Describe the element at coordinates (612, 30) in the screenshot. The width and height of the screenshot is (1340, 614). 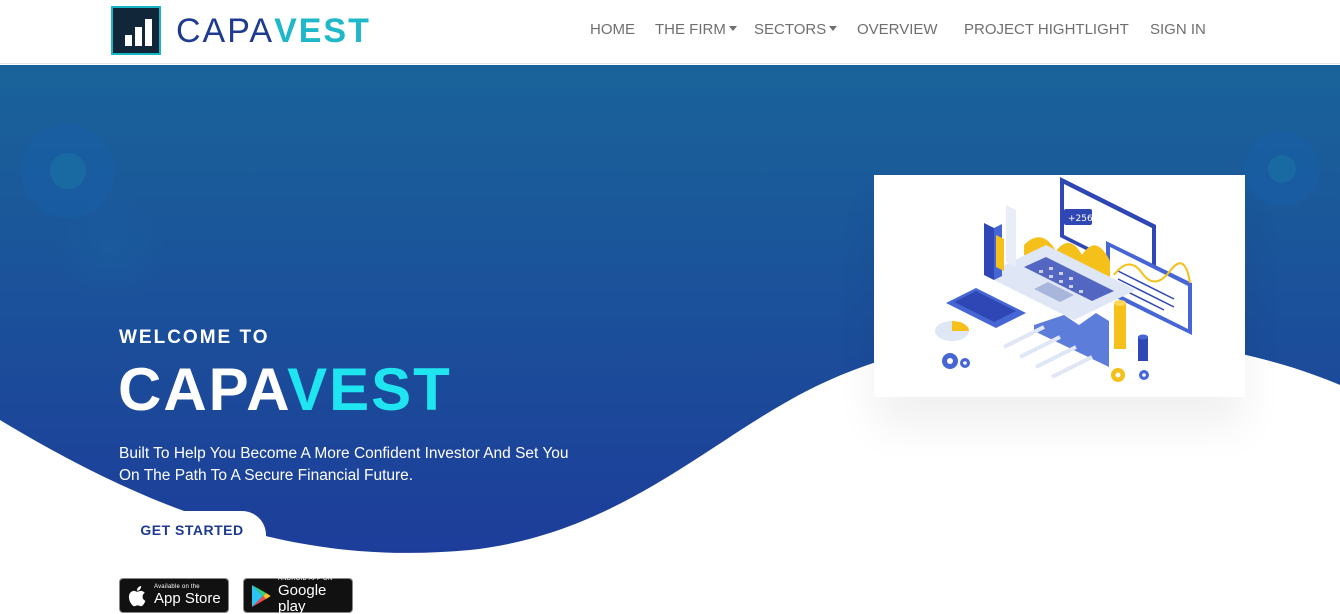
I see `nav-home: HOME` at that location.